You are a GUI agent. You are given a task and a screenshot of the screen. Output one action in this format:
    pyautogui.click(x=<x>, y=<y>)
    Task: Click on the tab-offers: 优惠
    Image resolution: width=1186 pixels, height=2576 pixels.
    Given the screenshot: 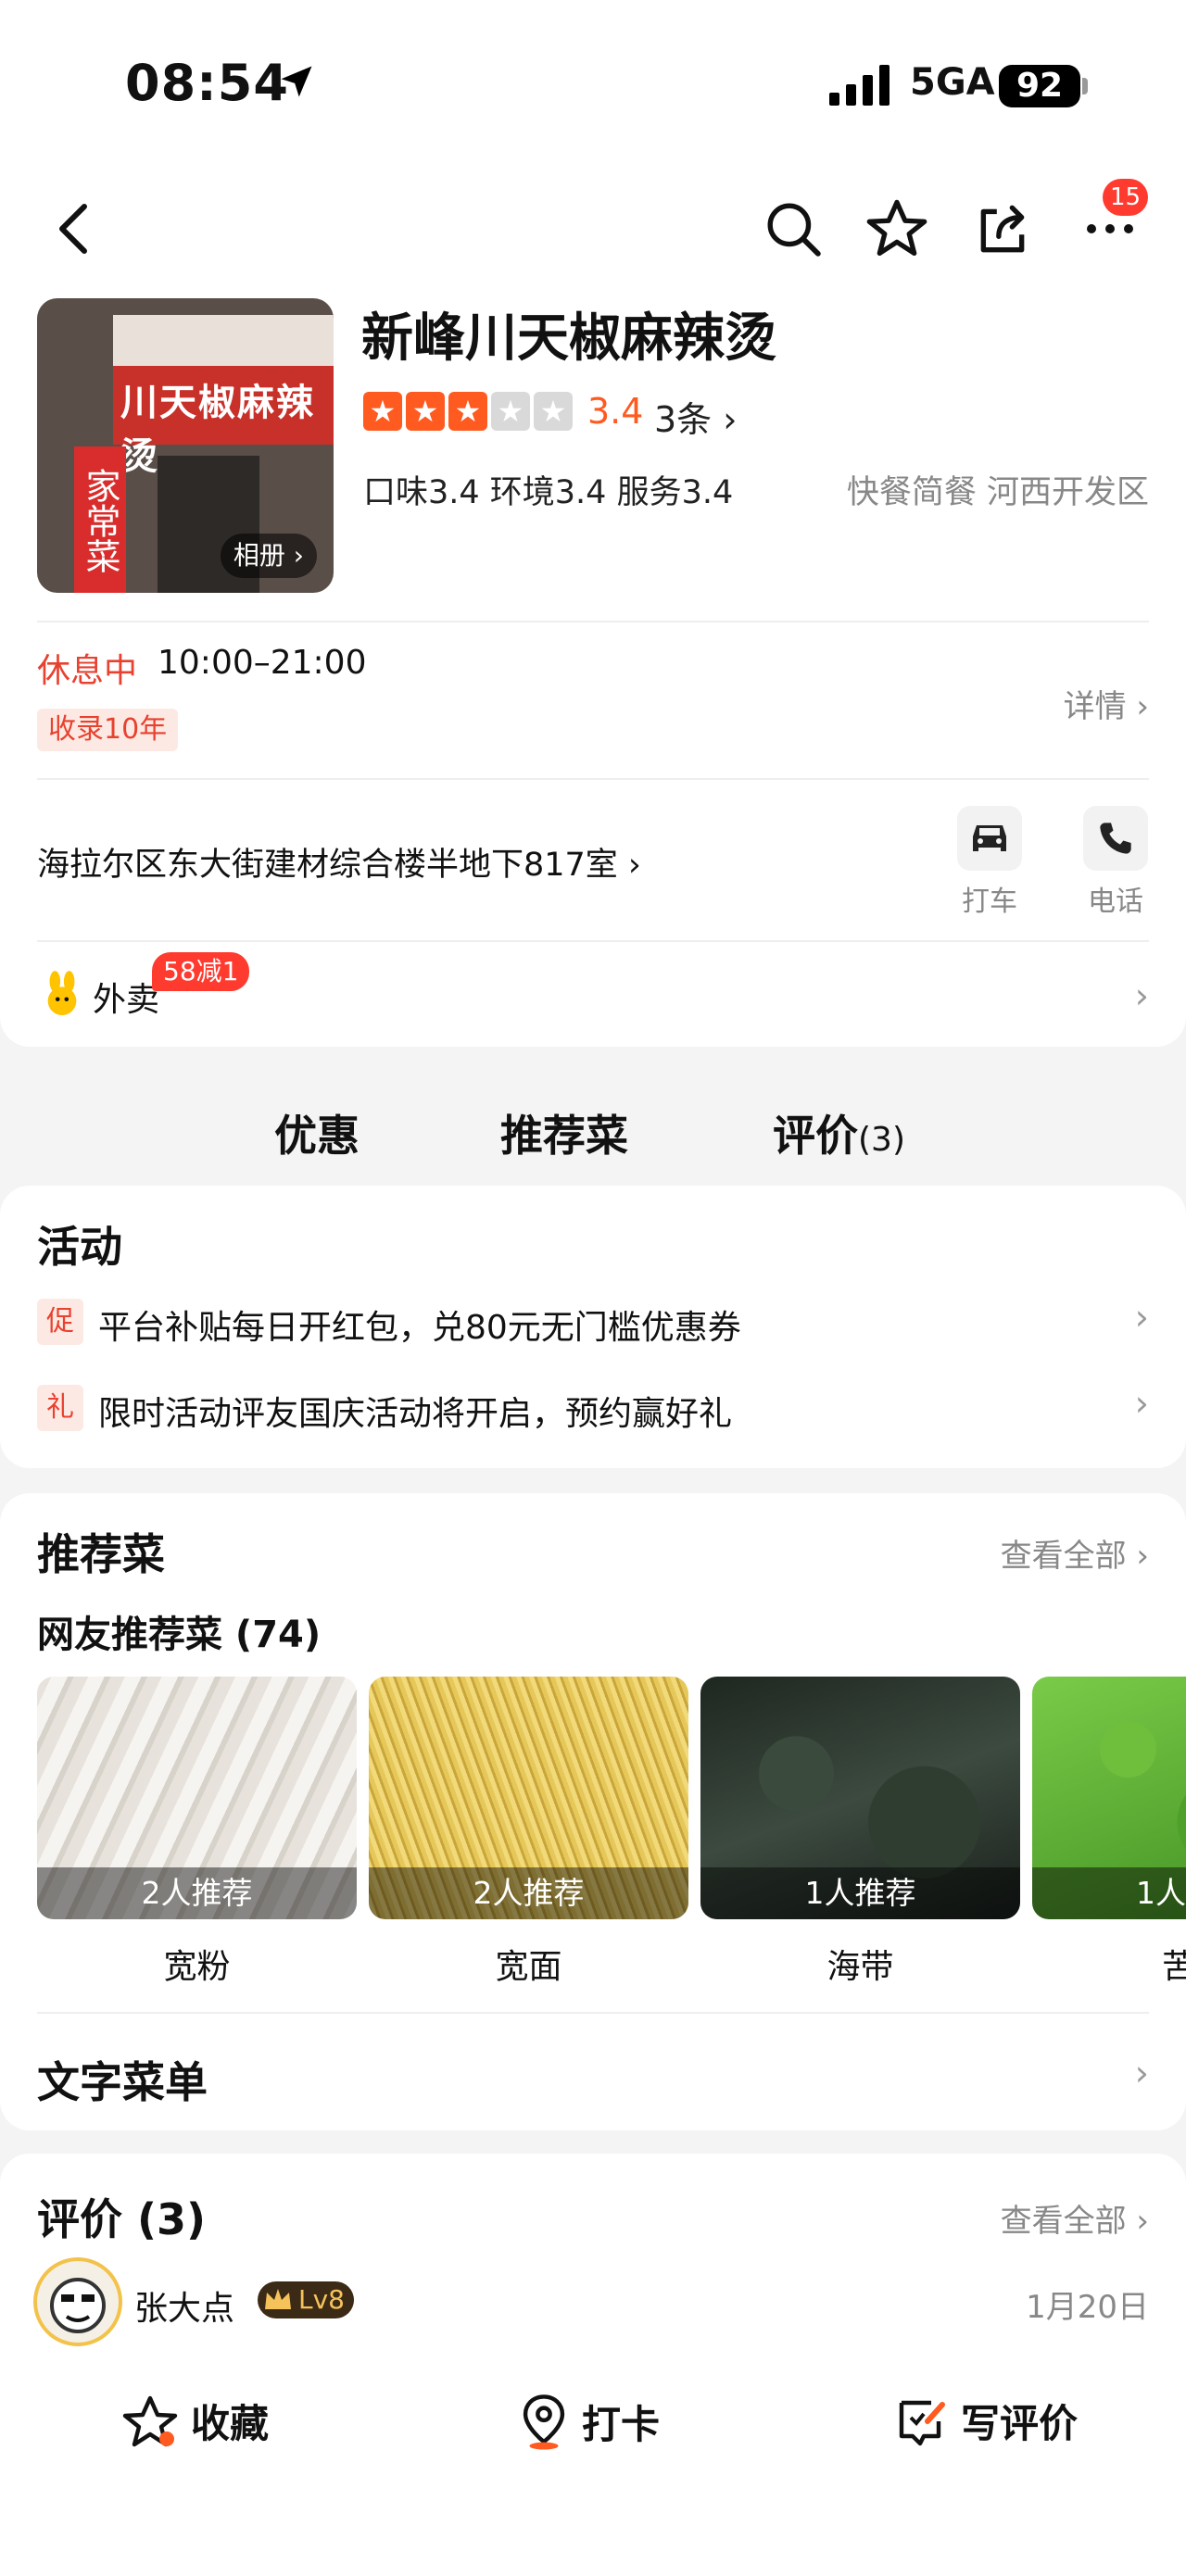 What is the action you would take?
    pyautogui.click(x=317, y=1134)
    